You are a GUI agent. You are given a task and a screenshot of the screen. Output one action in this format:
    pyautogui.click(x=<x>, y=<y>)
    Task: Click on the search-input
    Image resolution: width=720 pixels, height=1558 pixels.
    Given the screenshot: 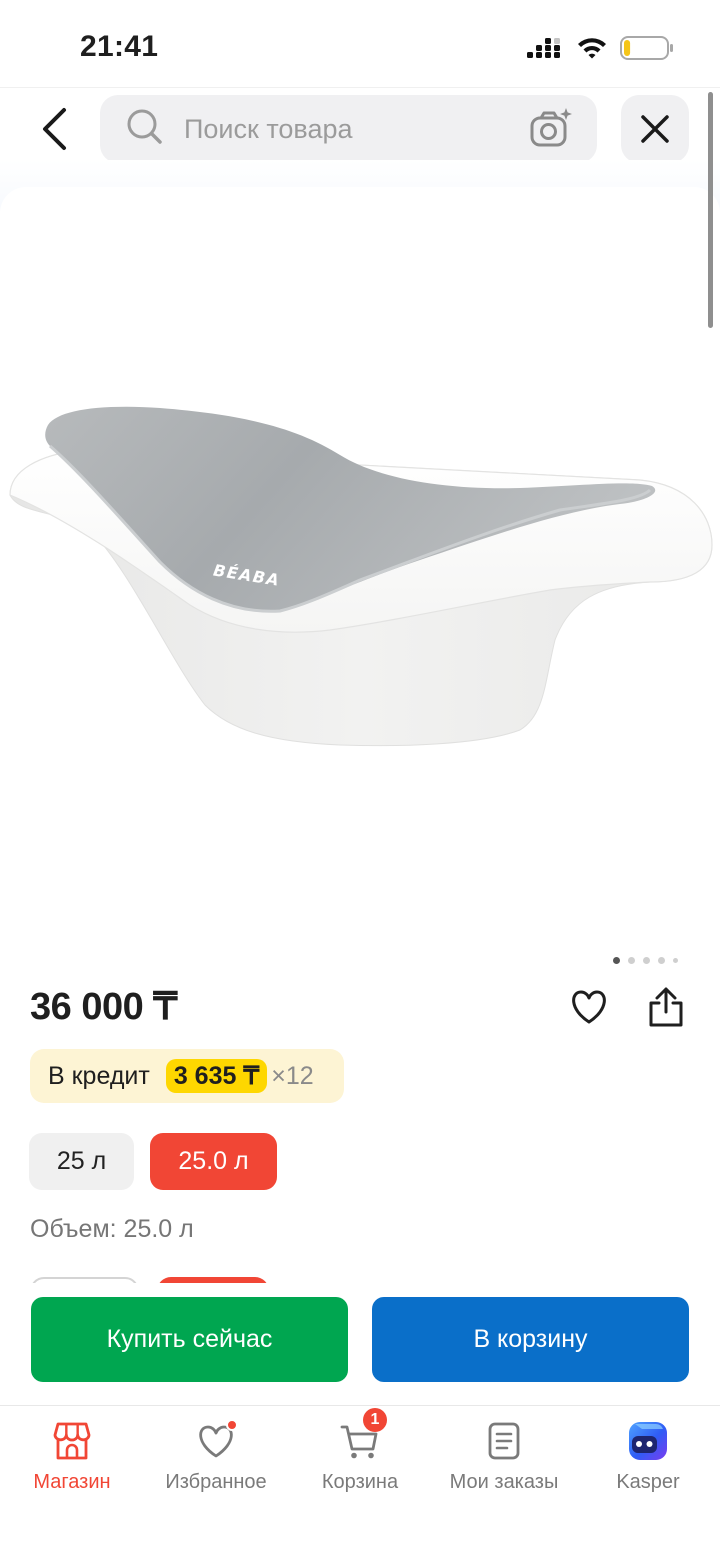 What is the action you would take?
    pyautogui.click(x=349, y=129)
    